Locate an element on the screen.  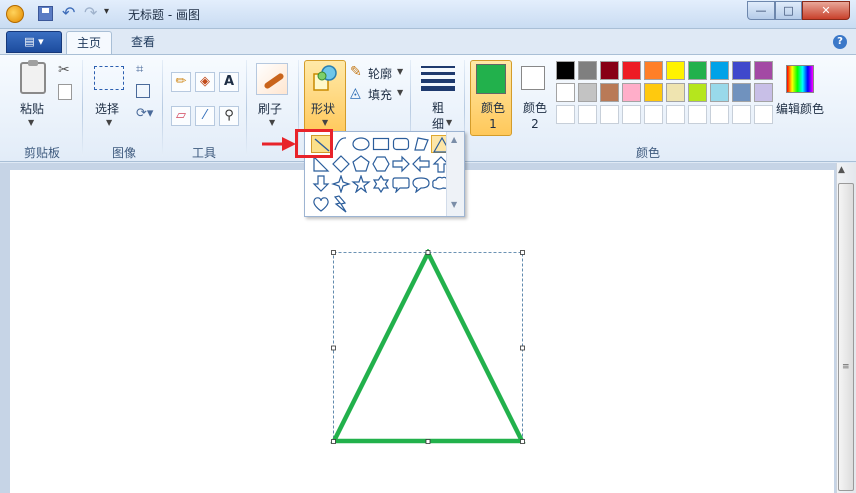
shape-heart-icon is located at coordinates (321, 204).